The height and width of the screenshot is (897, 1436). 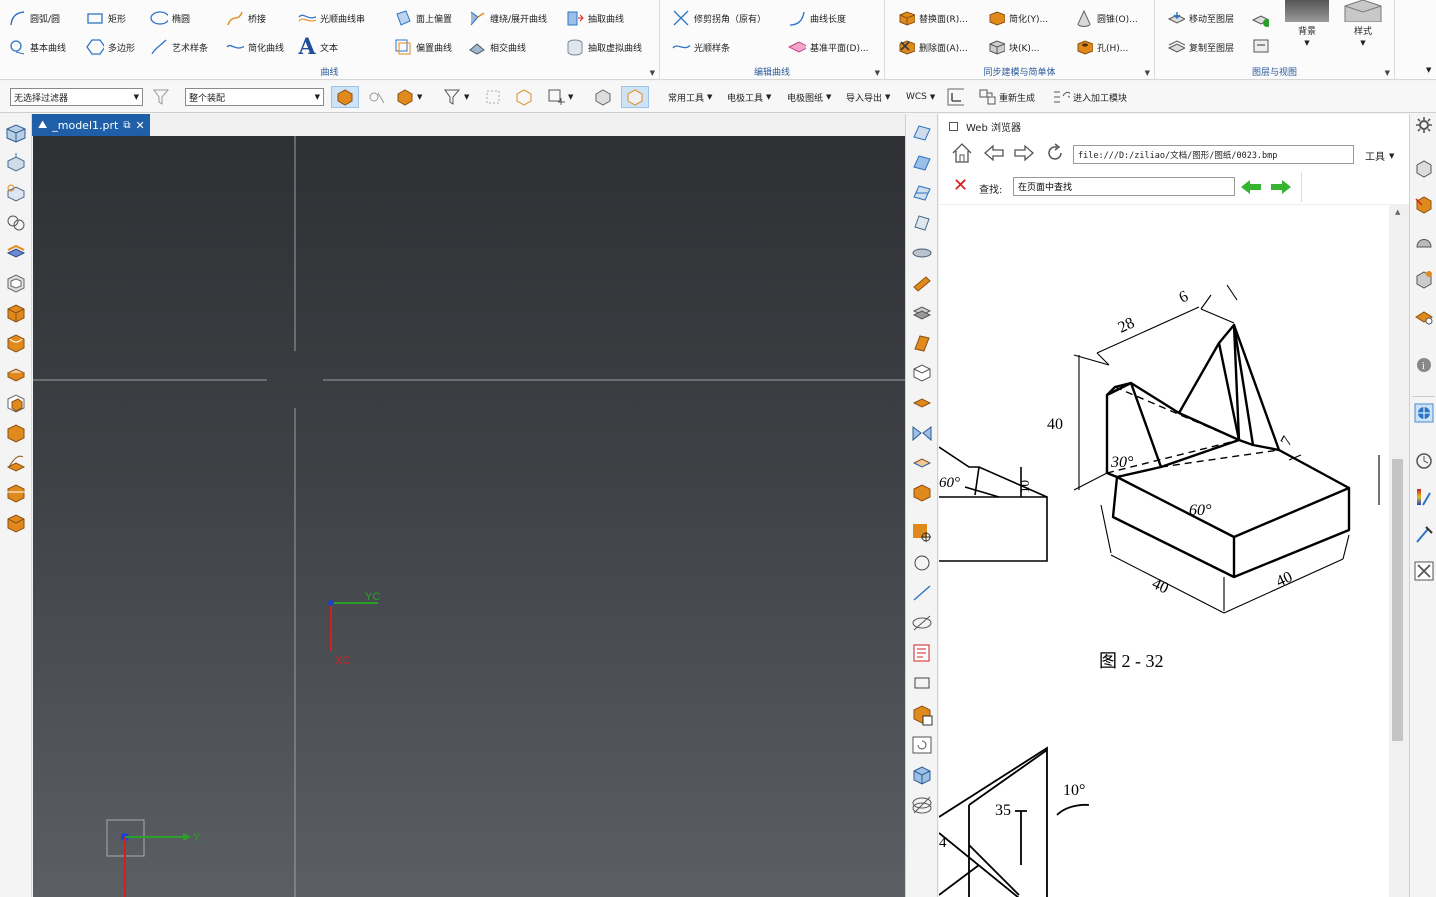 I want to click on extrude-icon, so click(x=16, y=163).